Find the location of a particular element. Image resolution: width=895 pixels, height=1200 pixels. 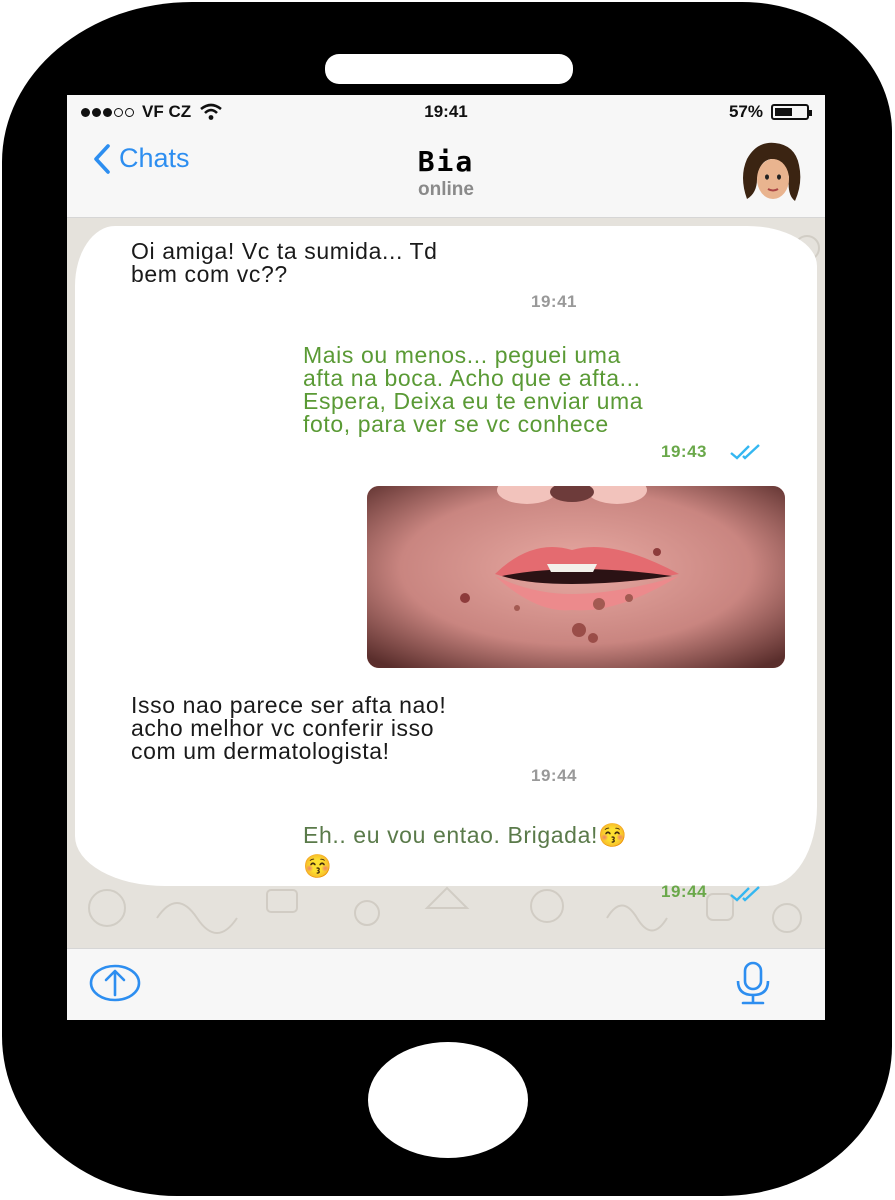

avatar is located at coordinates (770, 172).